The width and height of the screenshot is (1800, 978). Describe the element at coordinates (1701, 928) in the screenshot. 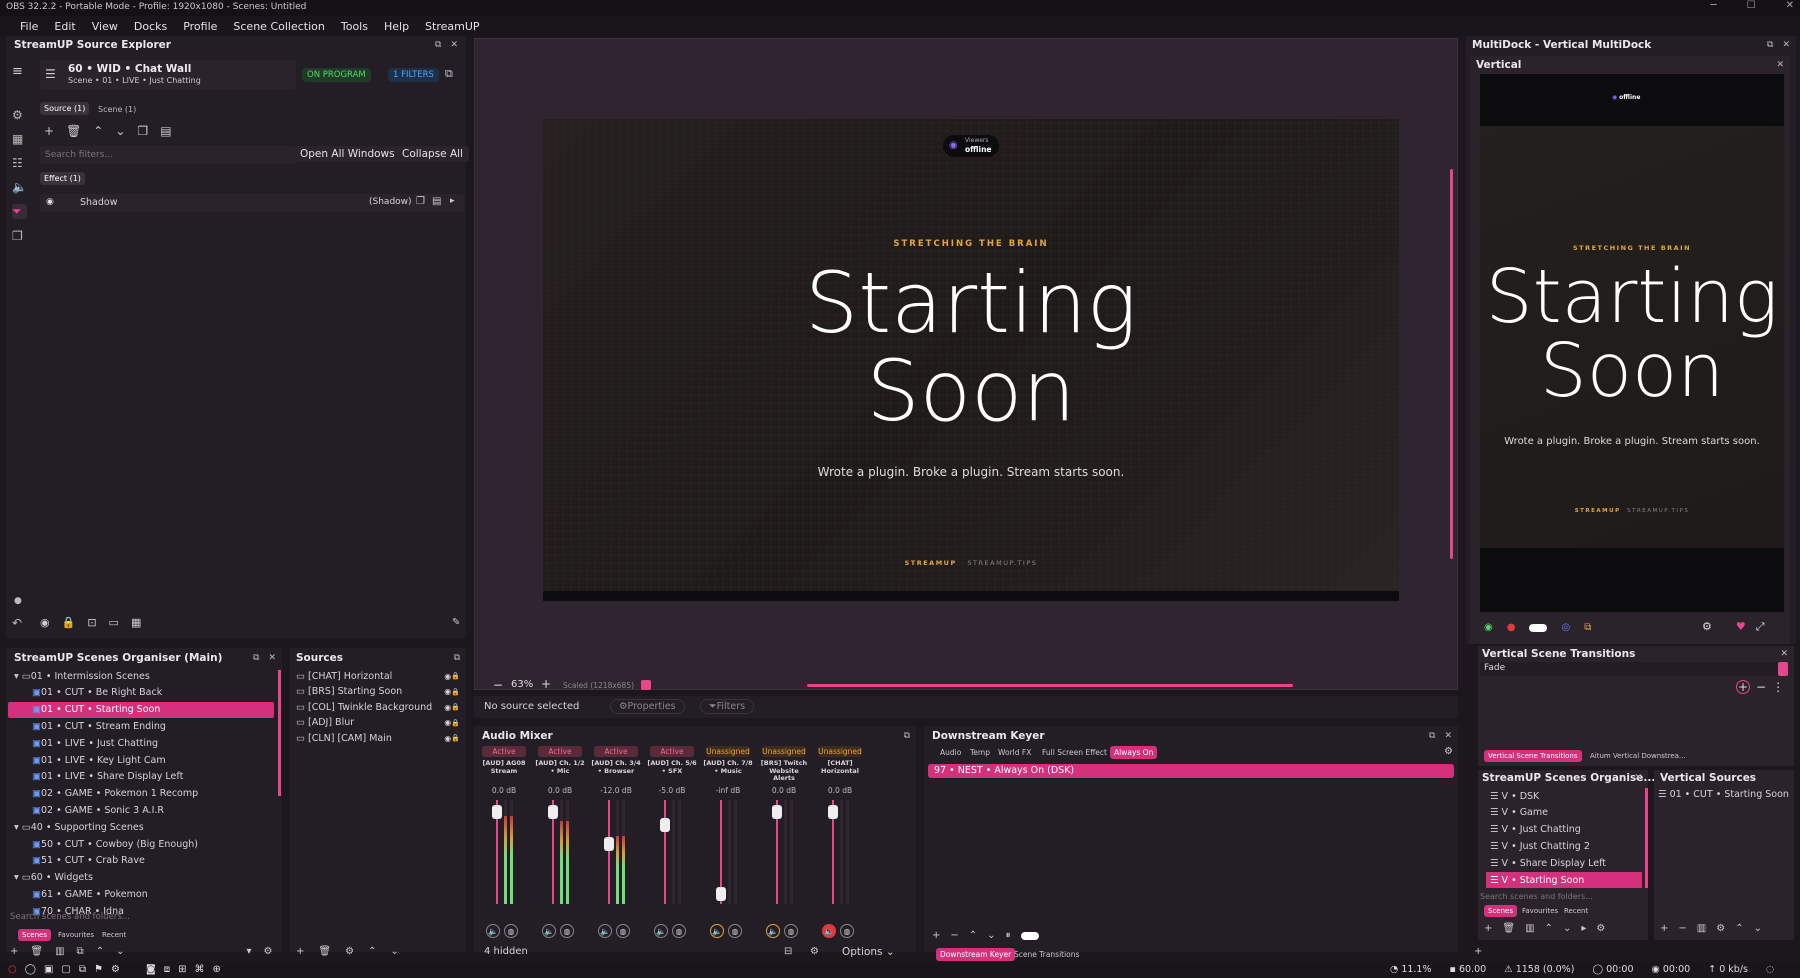

I see `filter-icon: ▥` at that location.